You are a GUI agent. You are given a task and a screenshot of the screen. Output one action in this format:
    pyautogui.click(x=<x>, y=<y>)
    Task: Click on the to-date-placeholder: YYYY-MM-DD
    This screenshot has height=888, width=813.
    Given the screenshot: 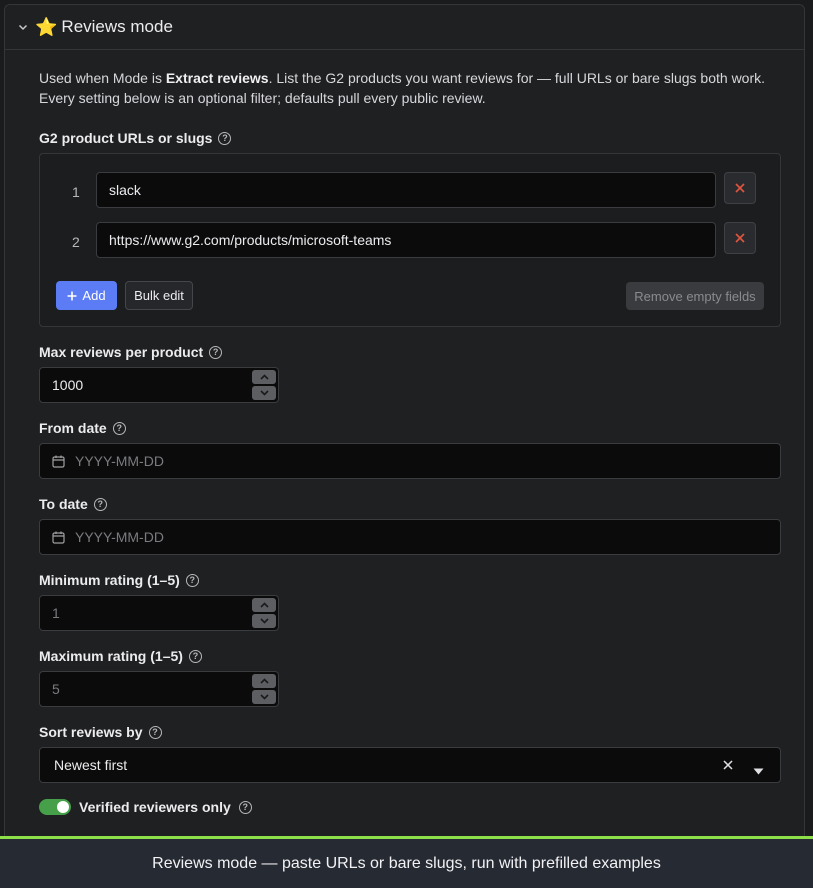 What is the action you would take?
    pyautogui.click(x=119, y=537)
    